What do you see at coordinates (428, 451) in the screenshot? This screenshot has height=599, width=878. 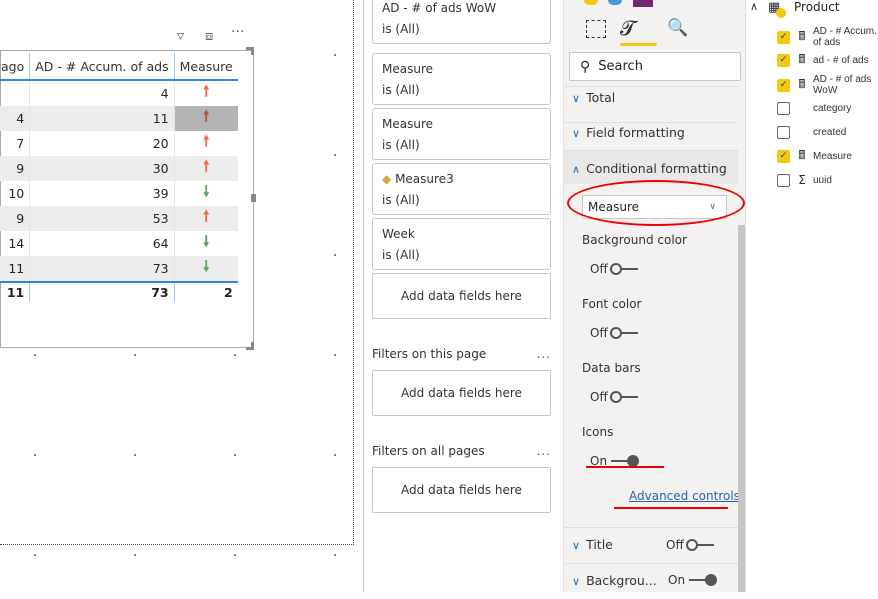 I see `heading-text: Filters on all pages` at bounding box center [428, 451].